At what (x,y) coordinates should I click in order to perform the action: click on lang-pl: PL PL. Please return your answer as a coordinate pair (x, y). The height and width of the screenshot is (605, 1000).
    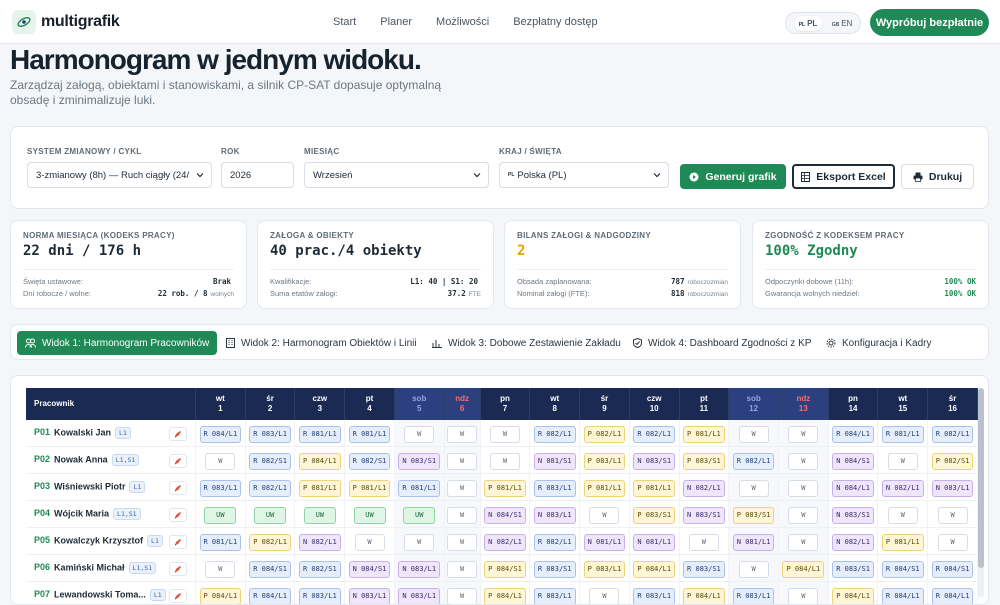
    Looking at the image, I should click on (808, 23).